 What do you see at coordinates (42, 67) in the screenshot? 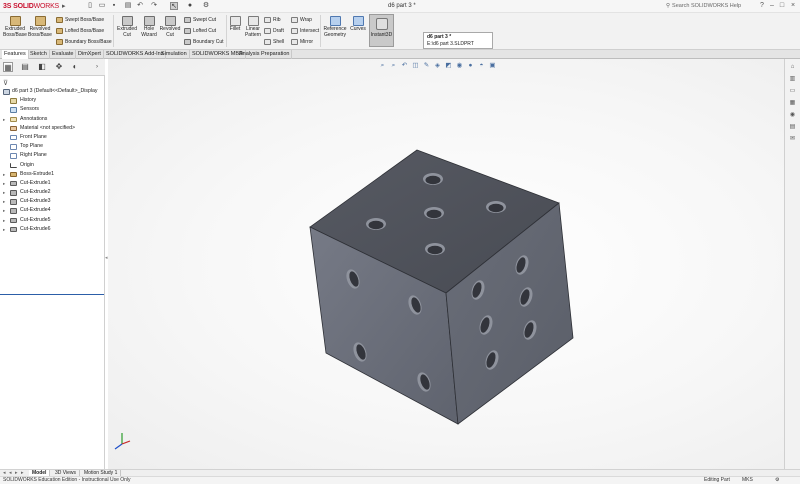
I see `configuration-manager-icon: ◧` at bounding box center [42, 67].